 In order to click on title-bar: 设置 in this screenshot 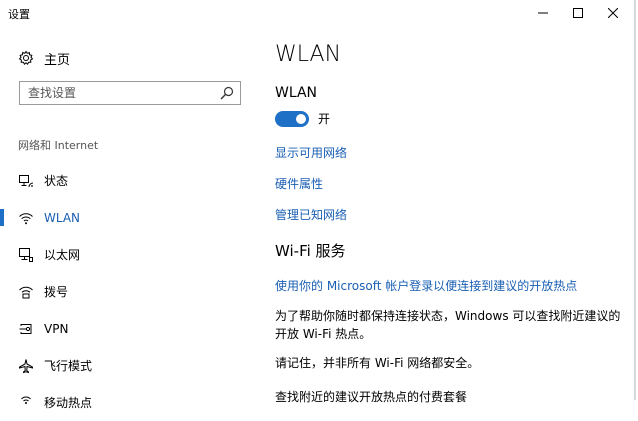, I will do `click(317, 14)`.